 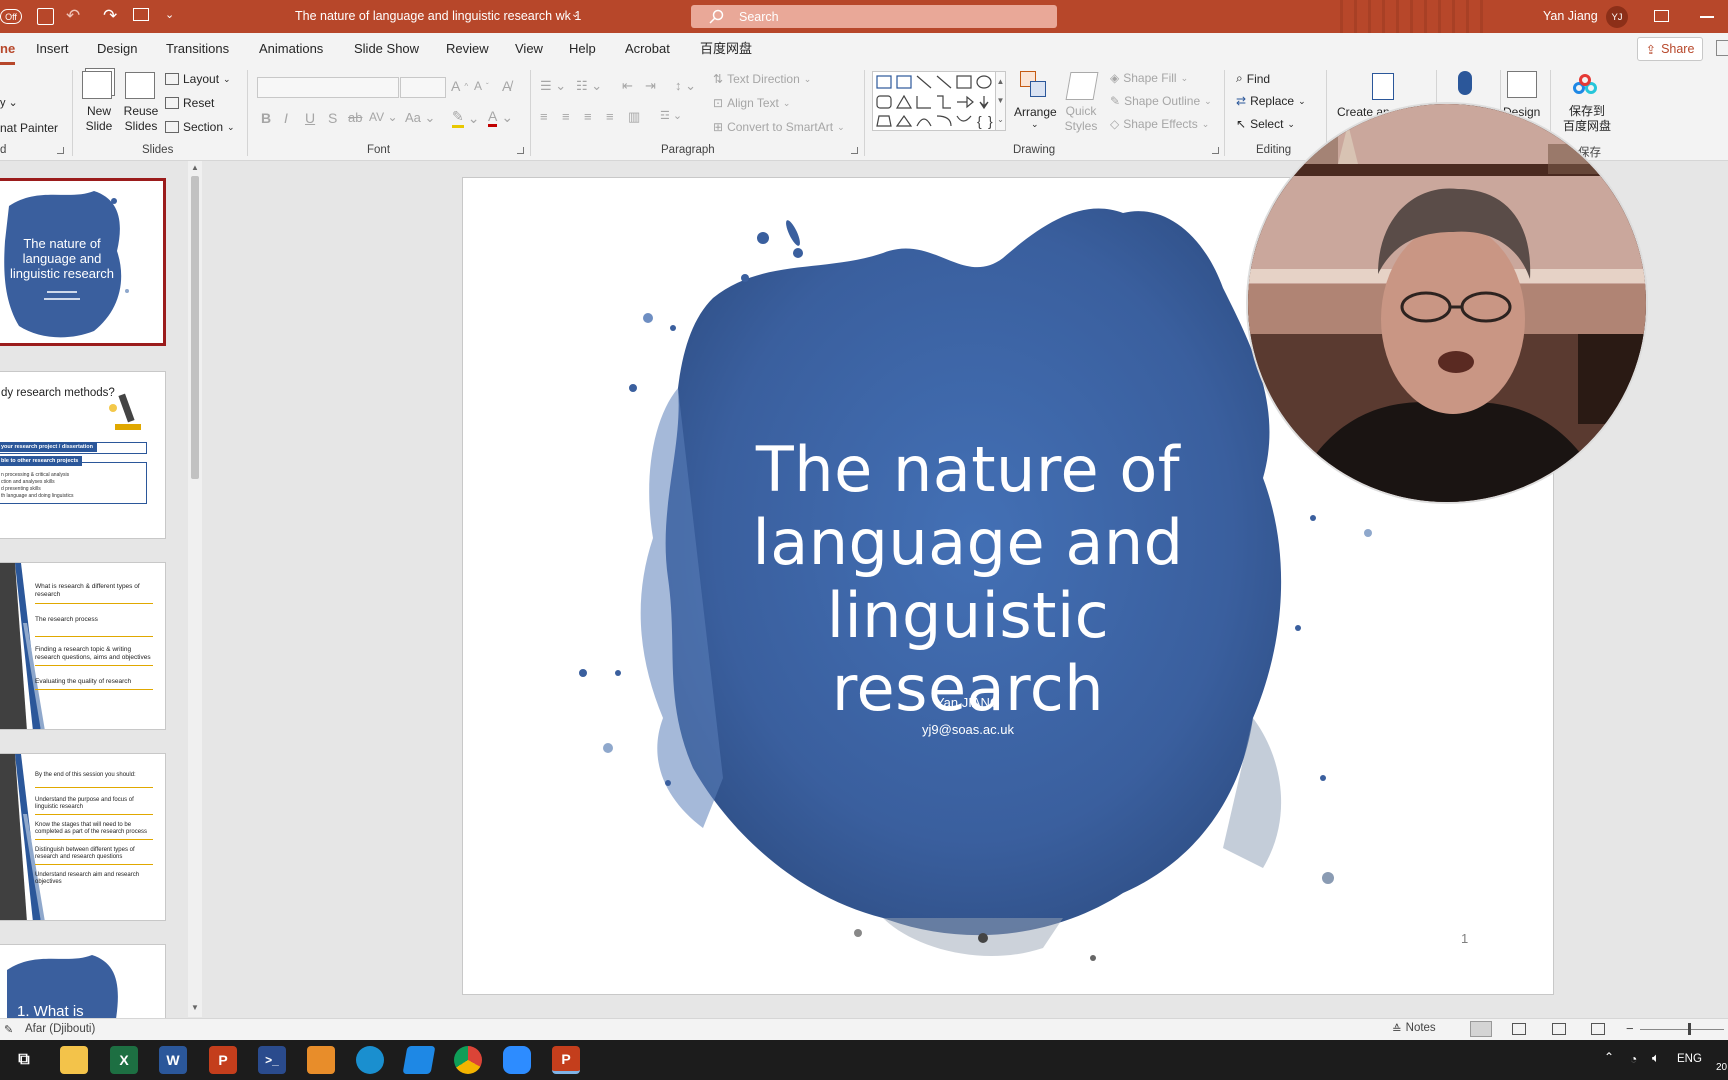 I want to click on shape-fill-button: ◈ Shape Fill ⌄, so click(x=1149, y=78).